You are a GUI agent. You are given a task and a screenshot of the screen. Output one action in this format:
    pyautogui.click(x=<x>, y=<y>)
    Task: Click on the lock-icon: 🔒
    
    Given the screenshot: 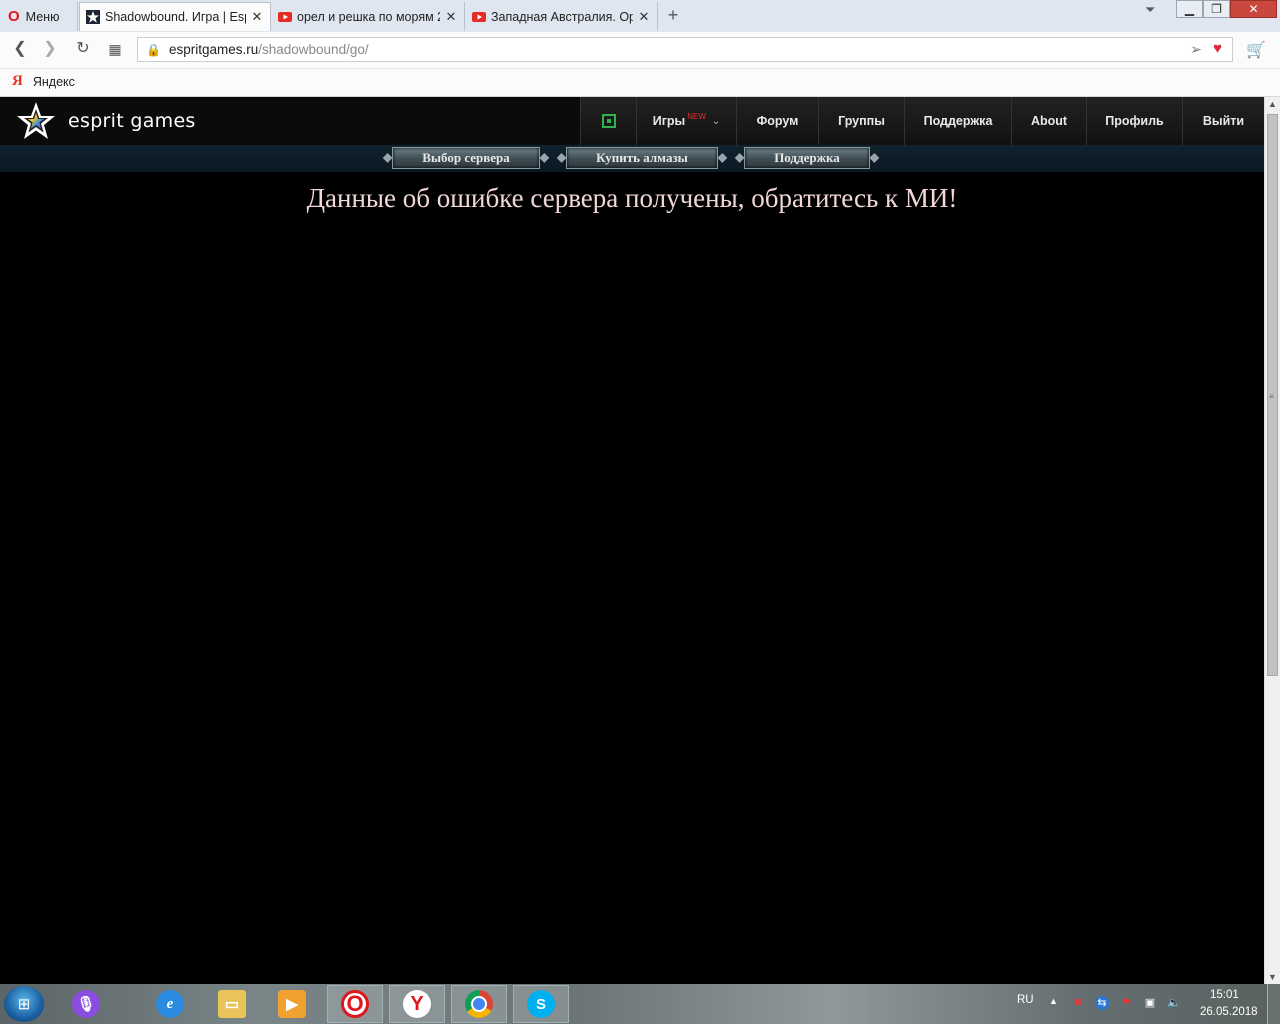 What is the action you would take?
    pyautogui.click(x=153, y=49)
    